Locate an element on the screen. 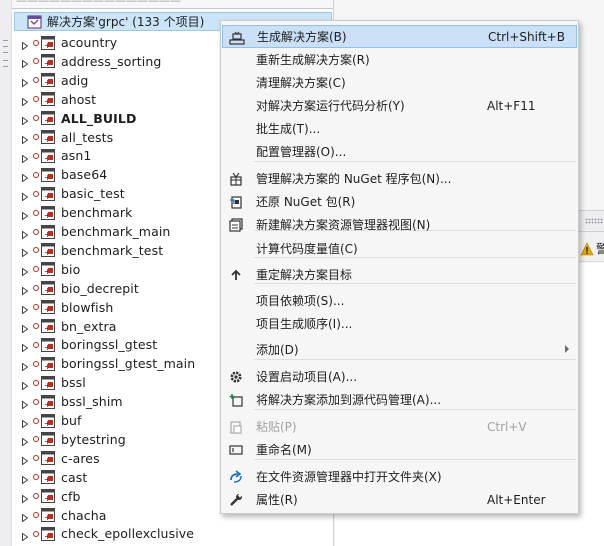 The width and height of the screenshot is (604, 546). project-row: + check_epollexclusive is located at coordinates (172, 533).